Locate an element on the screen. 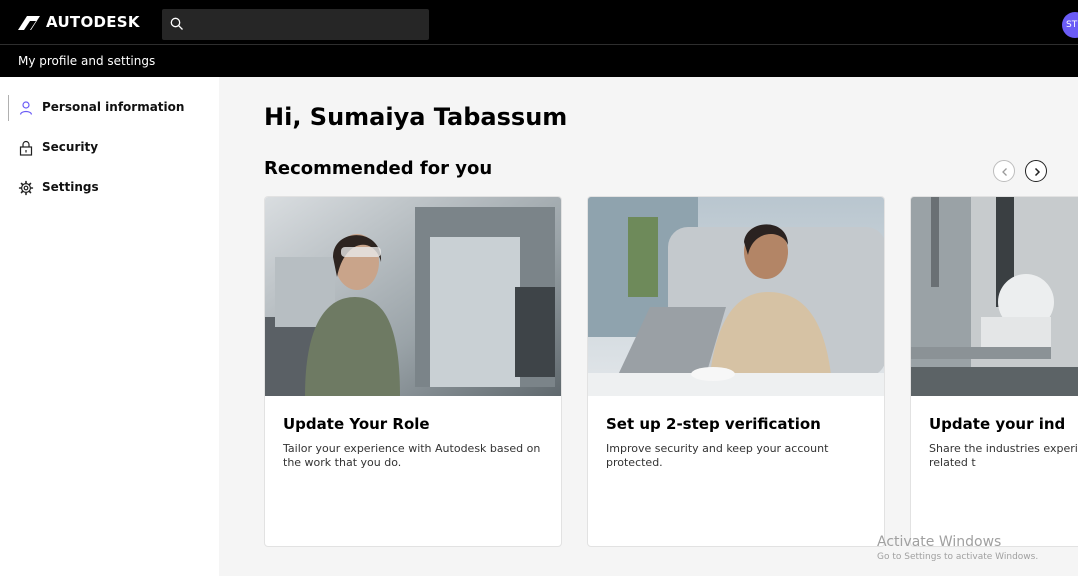 The width and height of the screenshot is (1078, 576). sidebar-item-label: Settings is located at coordinates (70, 187).